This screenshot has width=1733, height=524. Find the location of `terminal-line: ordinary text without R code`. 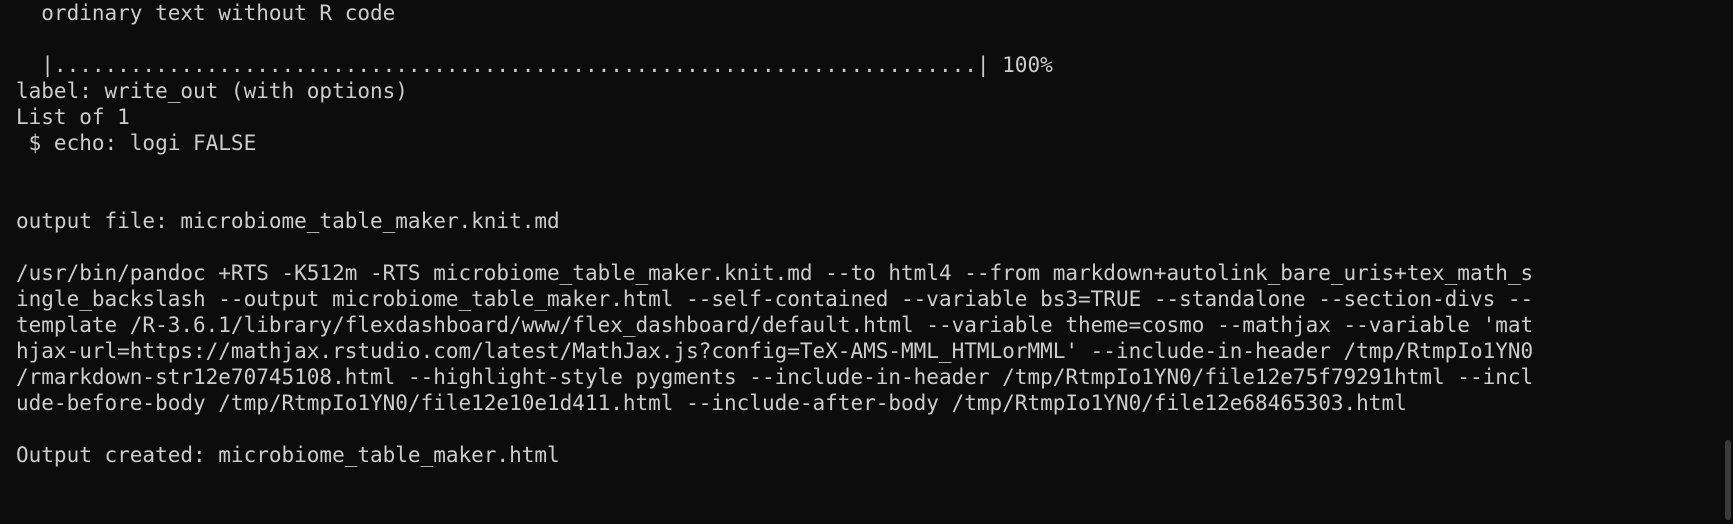

terminal-line: ordinary text without R code is located at coordinates (206, 13).